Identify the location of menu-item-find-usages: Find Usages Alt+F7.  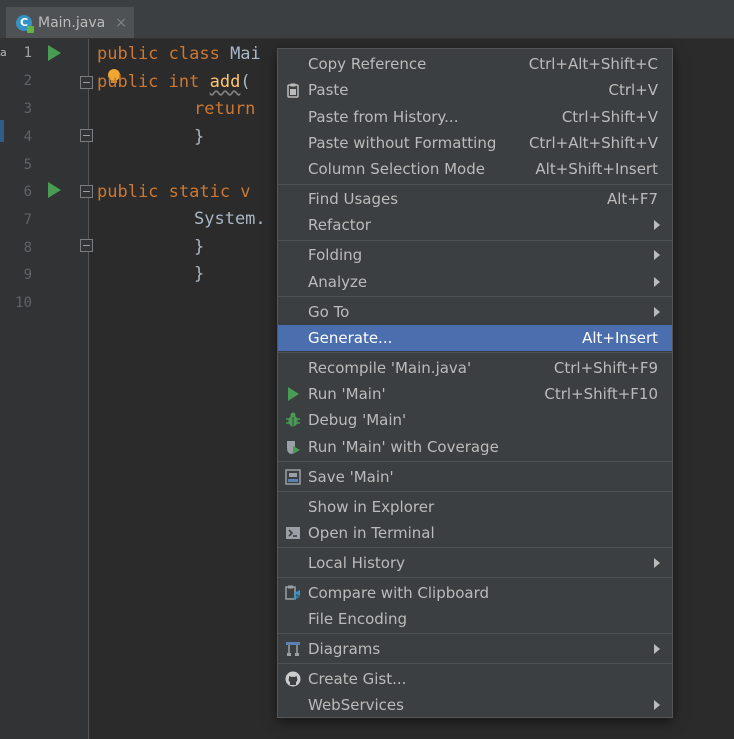
(475, 199).